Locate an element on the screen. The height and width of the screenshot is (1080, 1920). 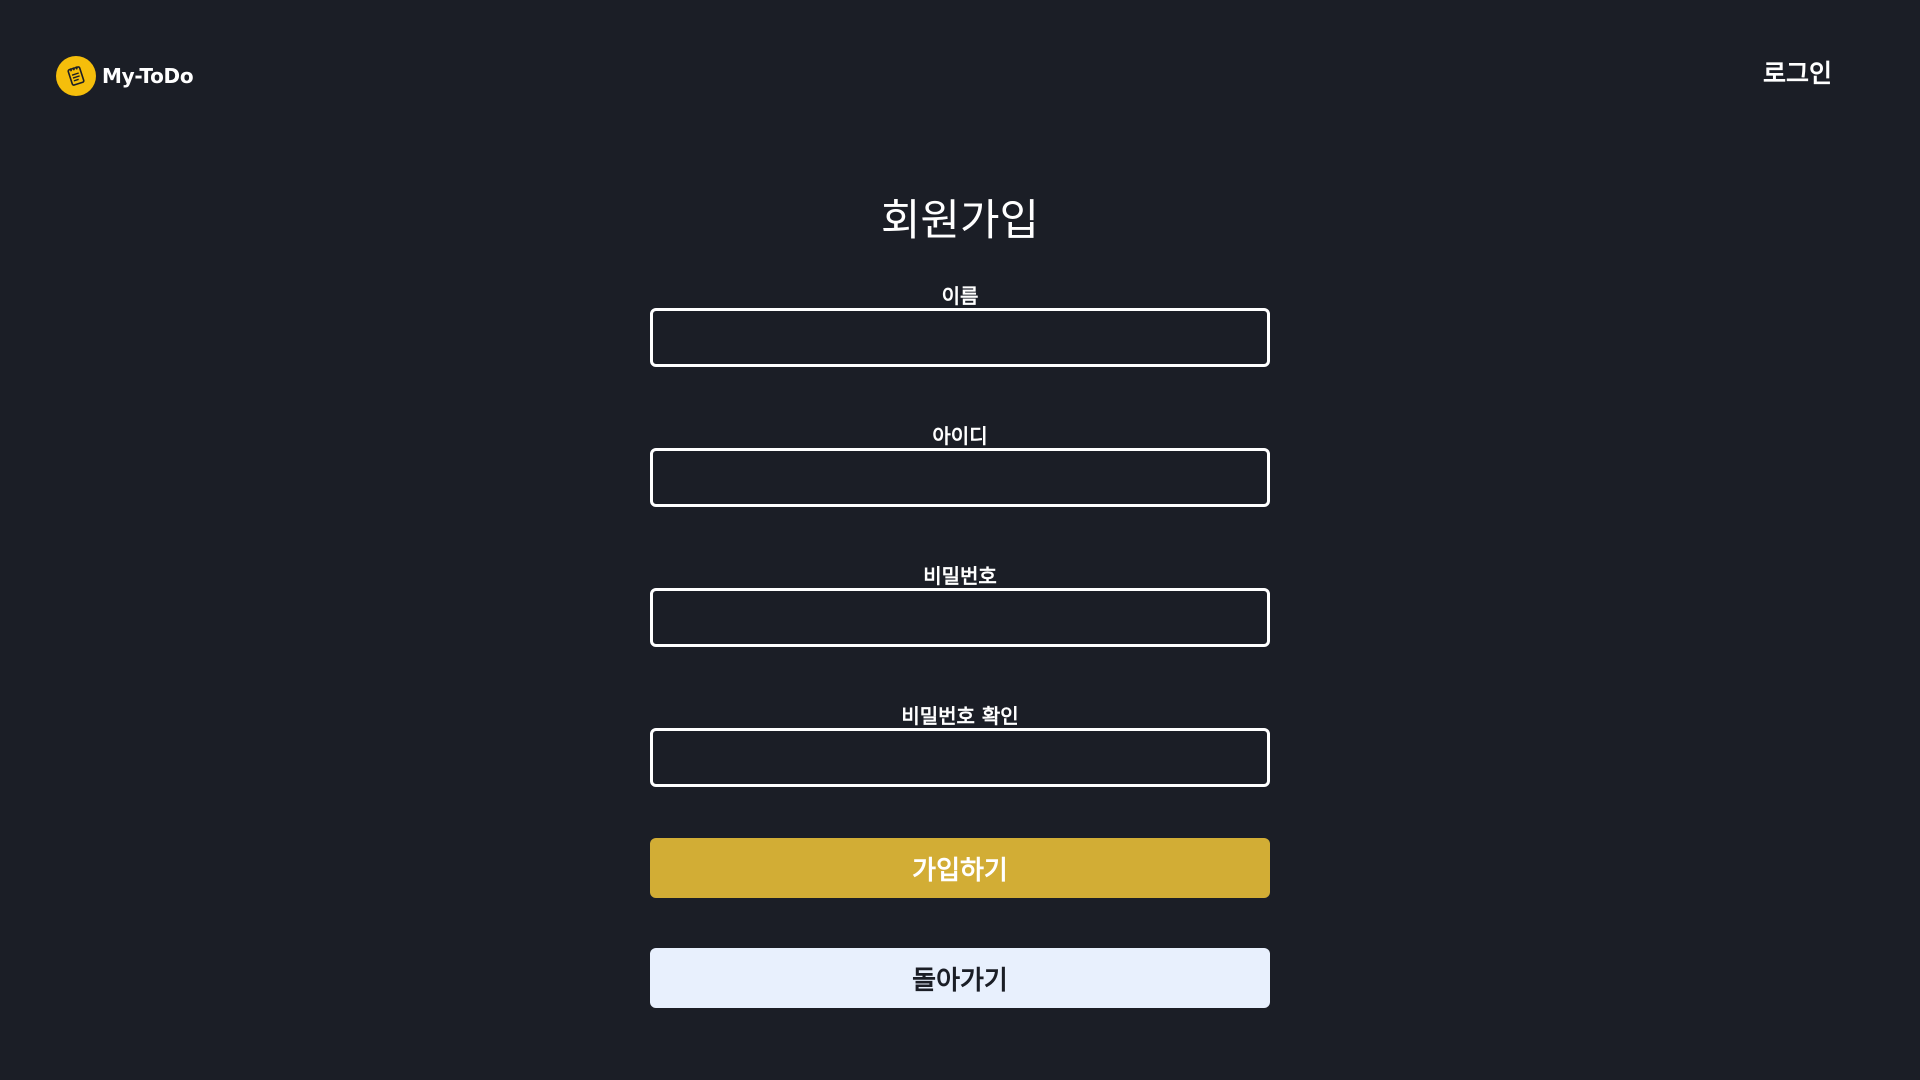
password-confirm-input is located at coordinates (960, 757).